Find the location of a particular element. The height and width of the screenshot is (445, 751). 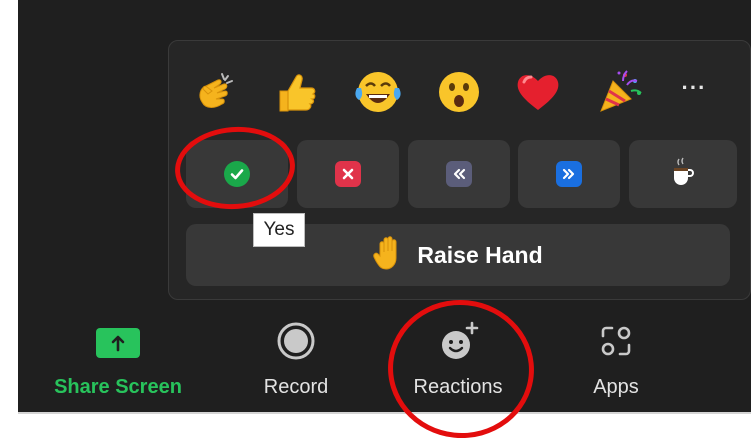

yes-tooltip: Yes is located at coordinates (279, 230).